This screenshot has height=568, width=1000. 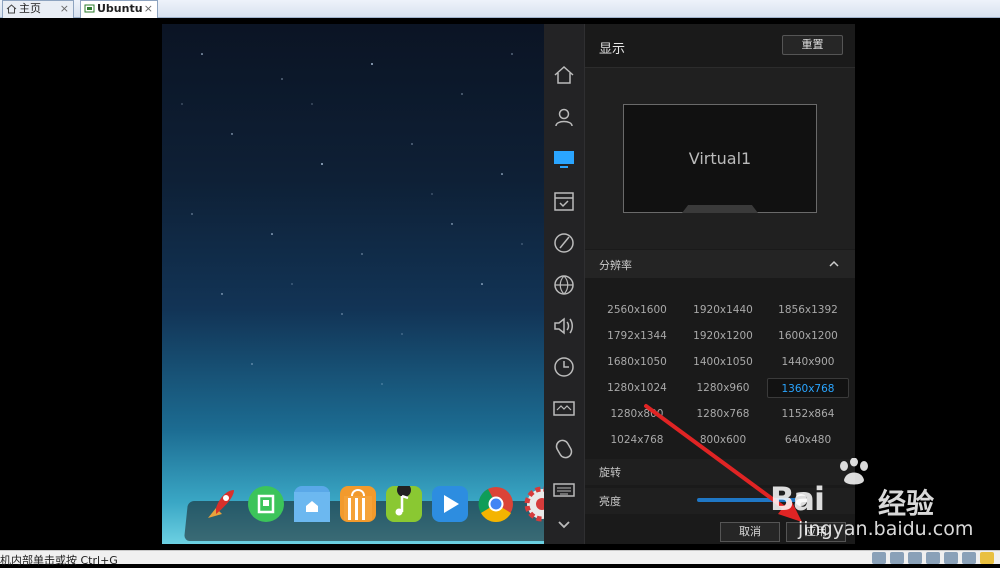 I want to click on harddisk-icon, so click(x=879, y=558).